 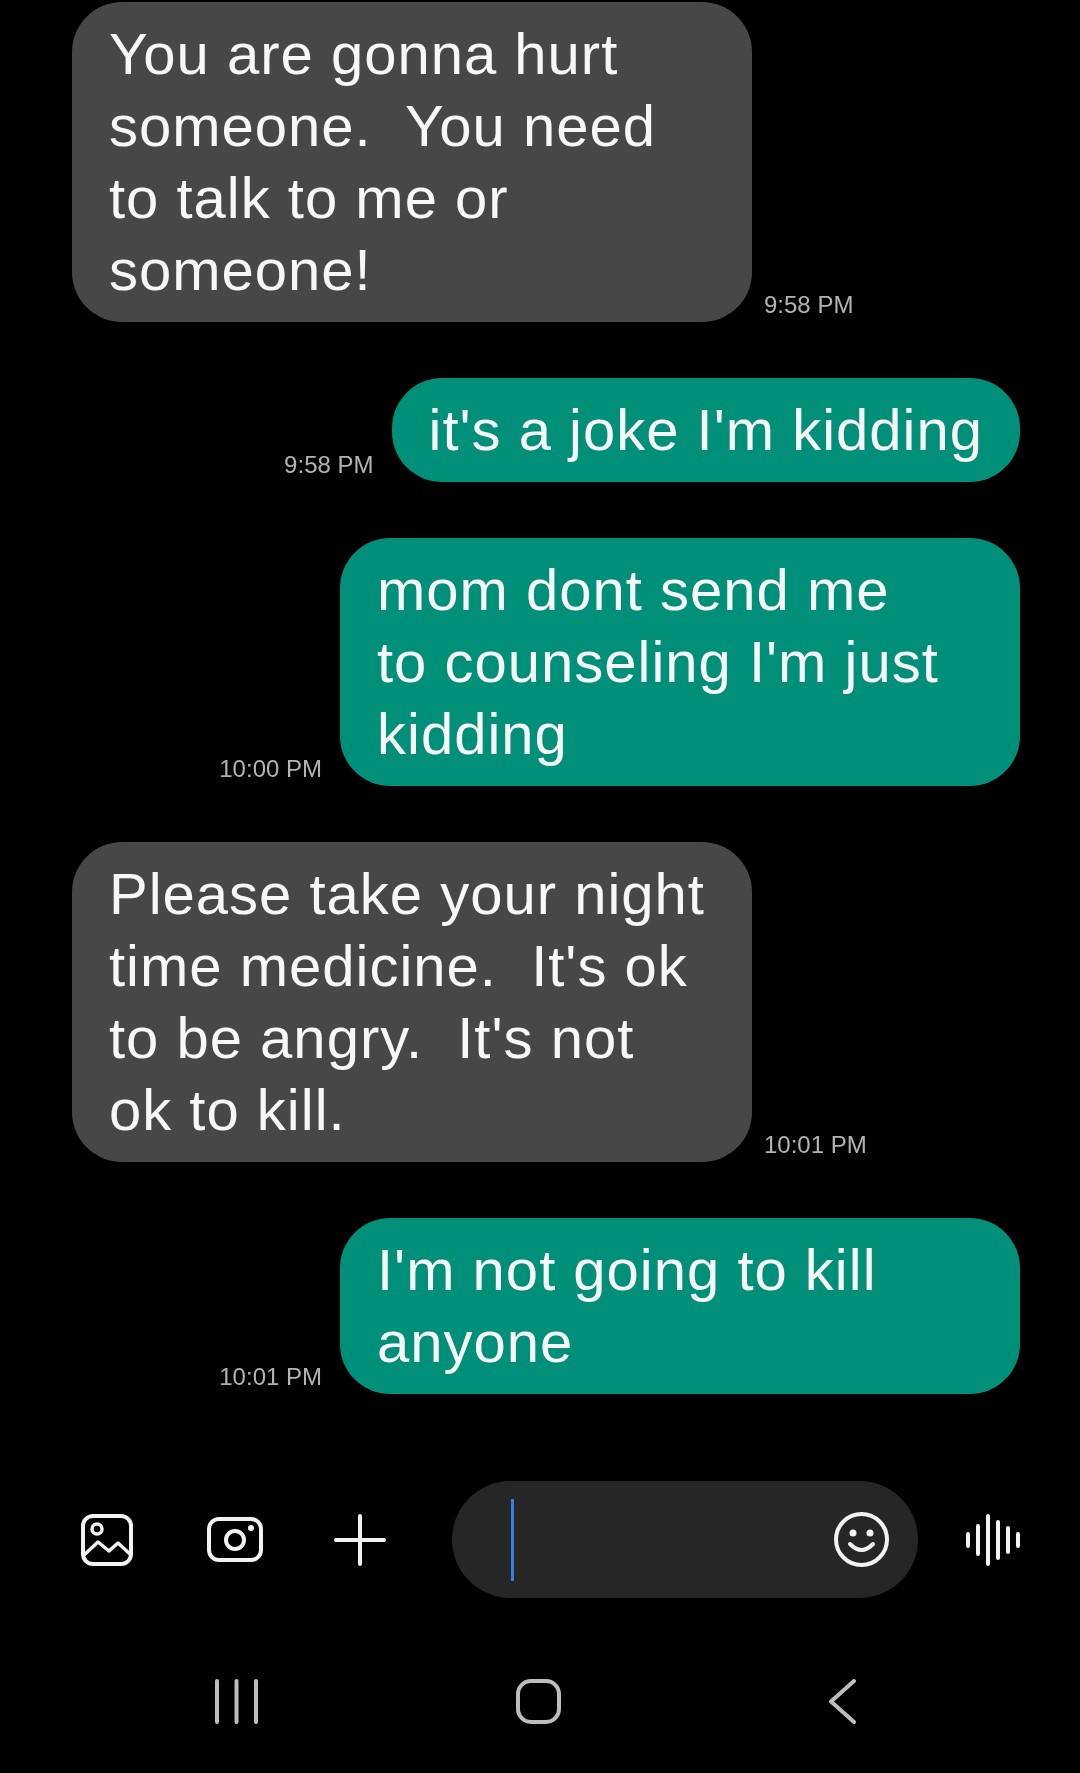 What do you see at coordinates (680, 662) in the screenshot?
I see `sent-message-bubble: mom dont send me to counseling I'm just kidding` at bounding box center [680, 662].